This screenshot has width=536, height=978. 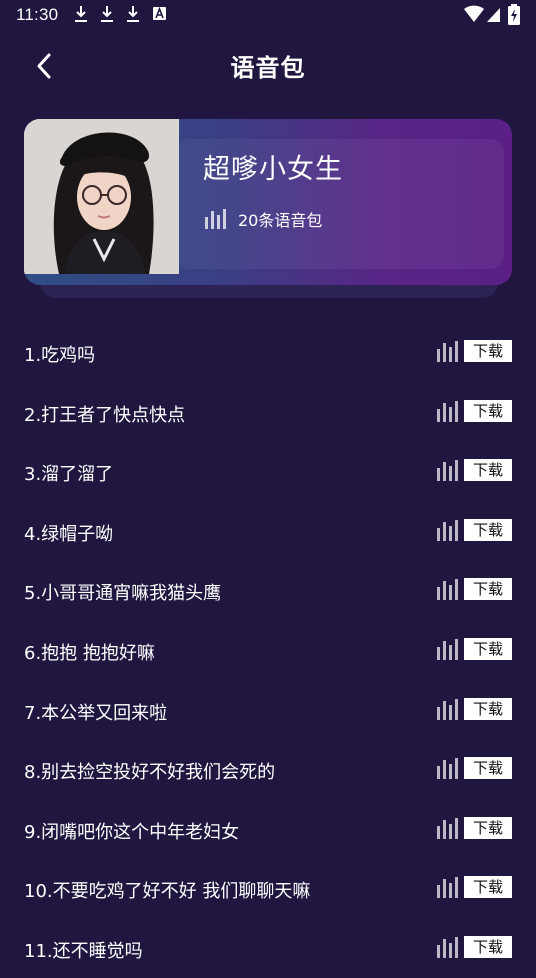 I want to click on voice-item-title: 3.溜了溜了, so click(x=69, y=475).